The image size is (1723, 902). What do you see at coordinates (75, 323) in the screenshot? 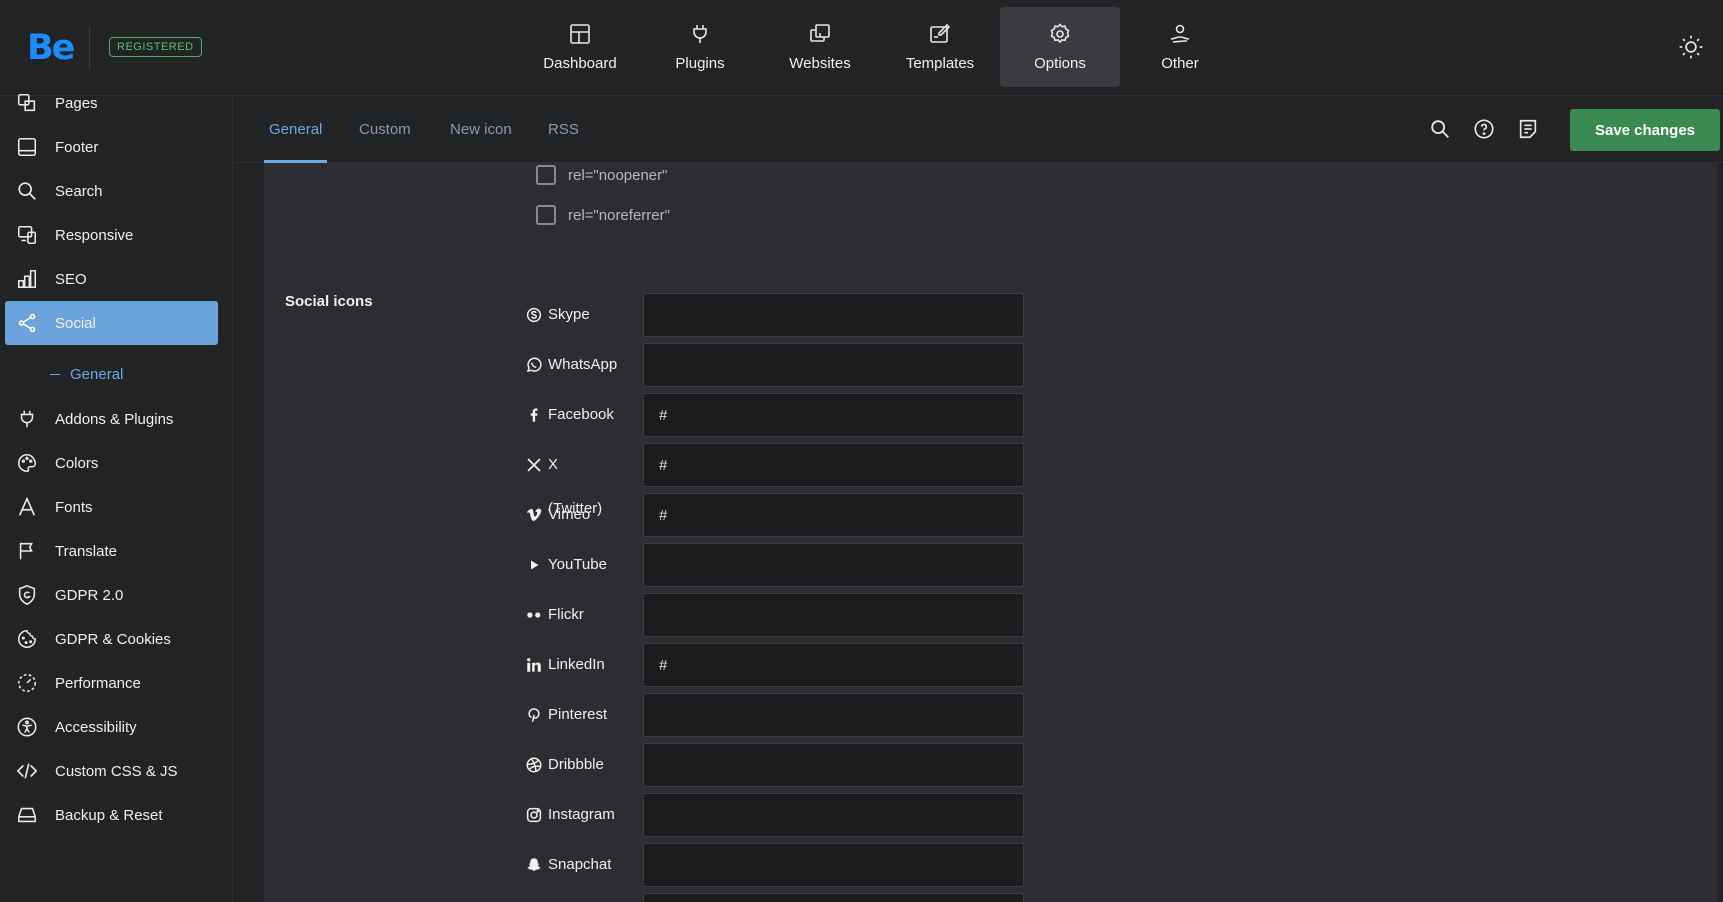
I see `sidebar-item-label: Social` at bounding box center [75, 323].